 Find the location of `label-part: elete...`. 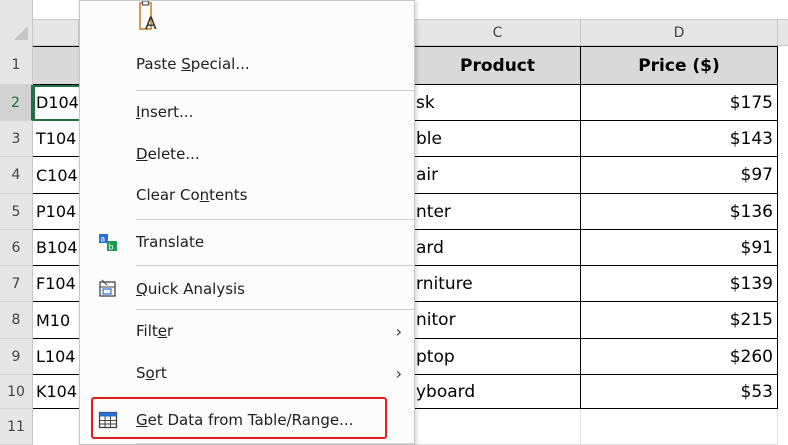

label-part: elete... is located at coordinates (173, 154).